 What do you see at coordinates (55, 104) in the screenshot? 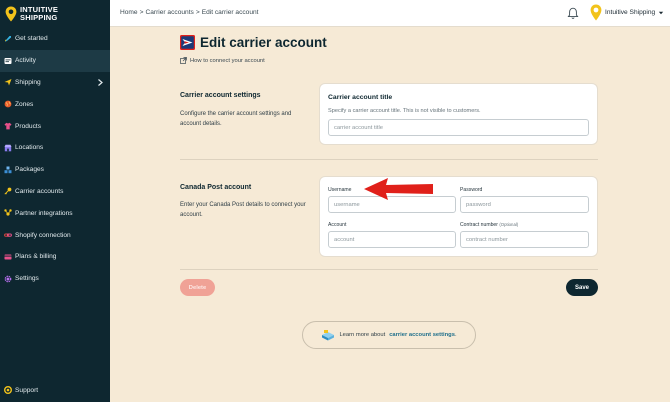
I see `sidebar-item-zones: Zones` at bounding box center [55, 104].